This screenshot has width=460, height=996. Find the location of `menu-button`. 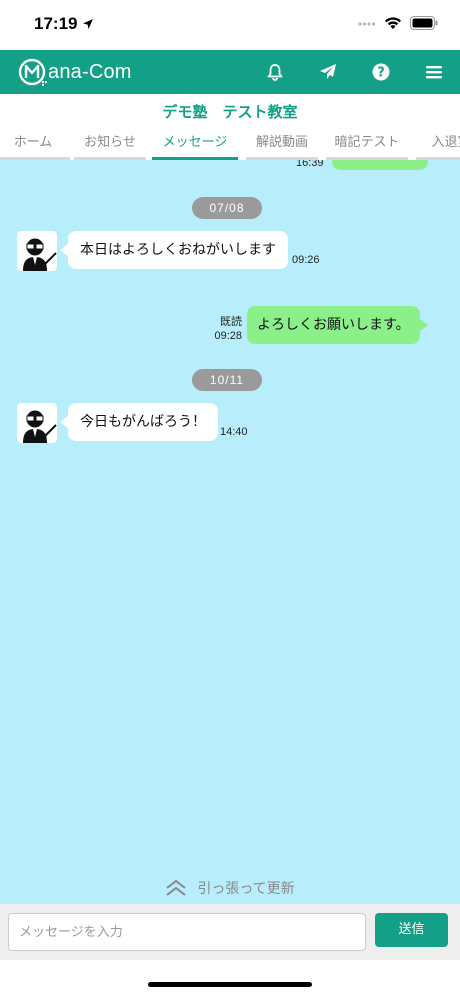

menu-button is located at coordinates (433, 72).